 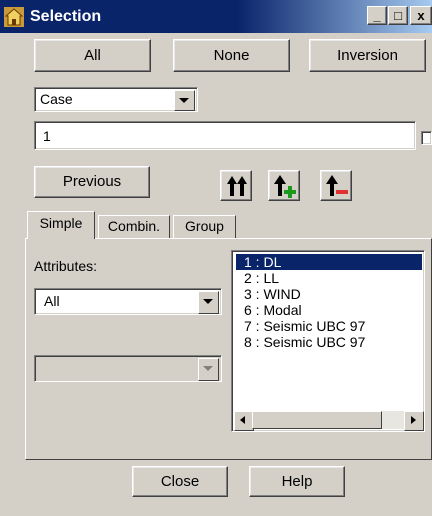 I want to click on tab-simple: Simple, so click(x=61, y=225).